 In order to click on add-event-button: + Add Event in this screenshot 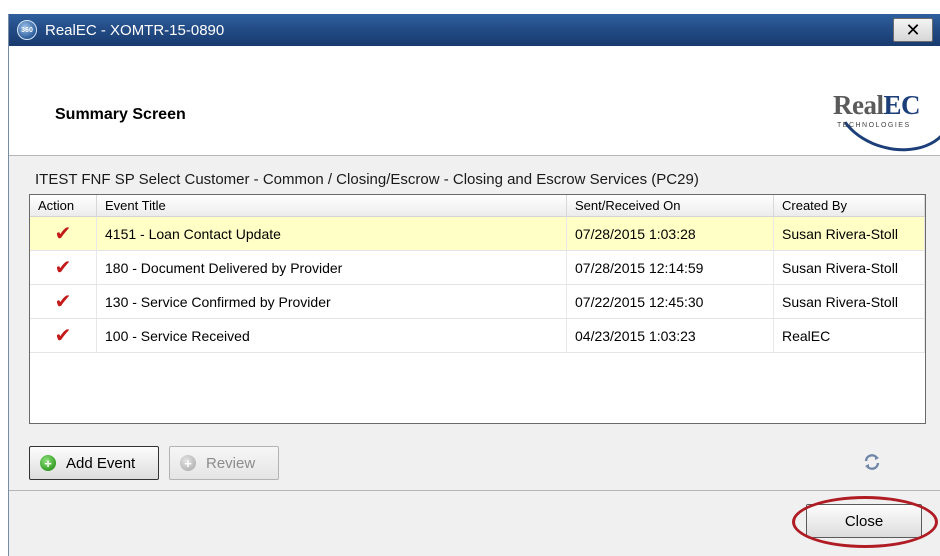, I will do `click(94, 463)`.